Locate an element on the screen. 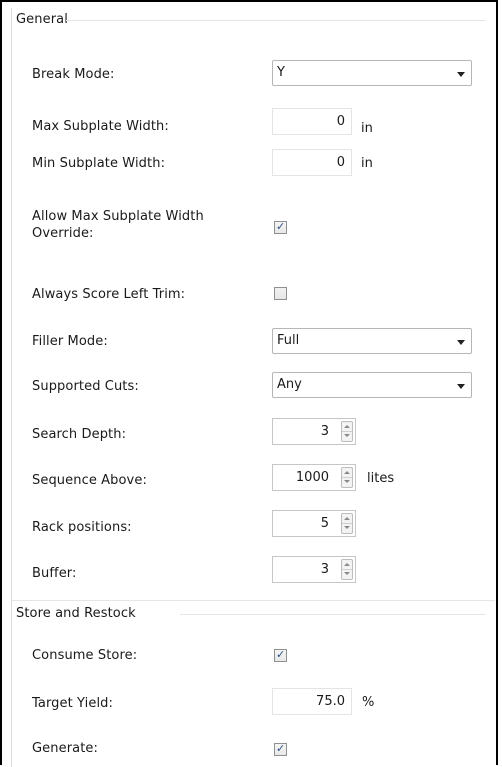  section-general-title: General is located at coordinates (42, 19).